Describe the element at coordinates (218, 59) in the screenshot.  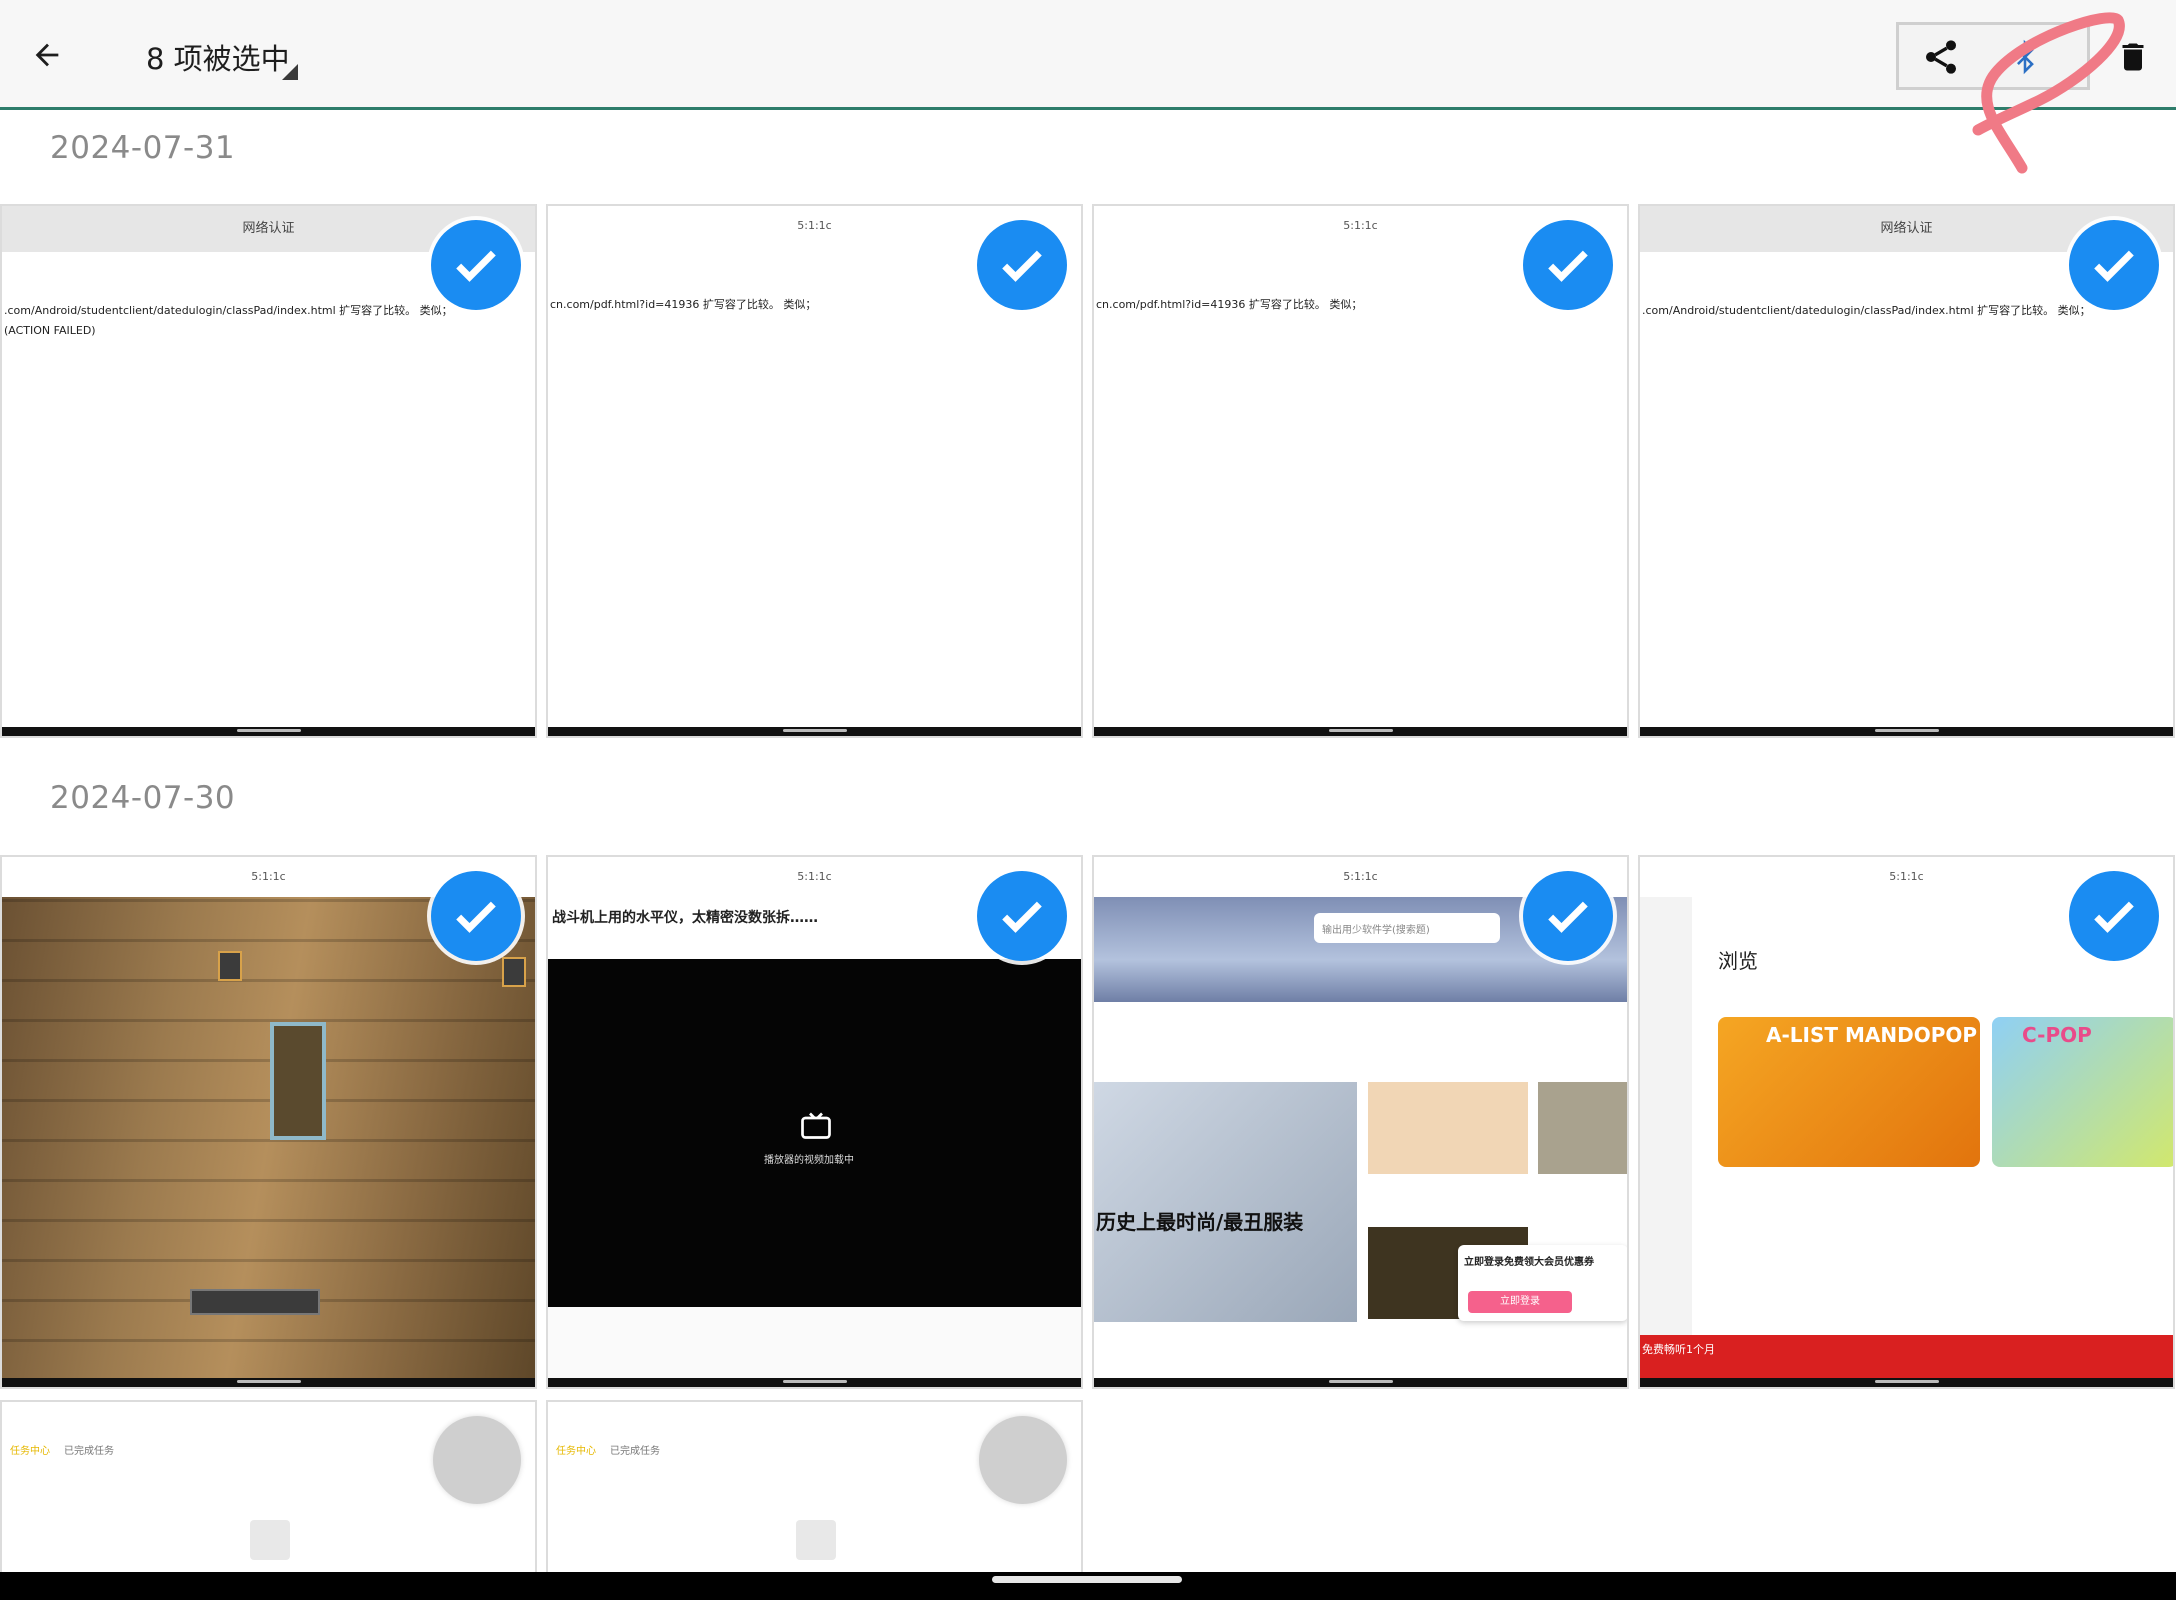
I see `selection-count-title: 8 项被选中` at that location.